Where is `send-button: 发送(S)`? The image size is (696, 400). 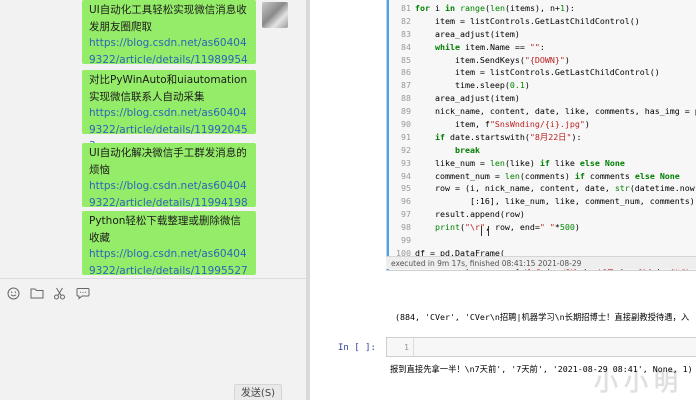
send-button: 发送(S) is located at coordinates (258, 392).